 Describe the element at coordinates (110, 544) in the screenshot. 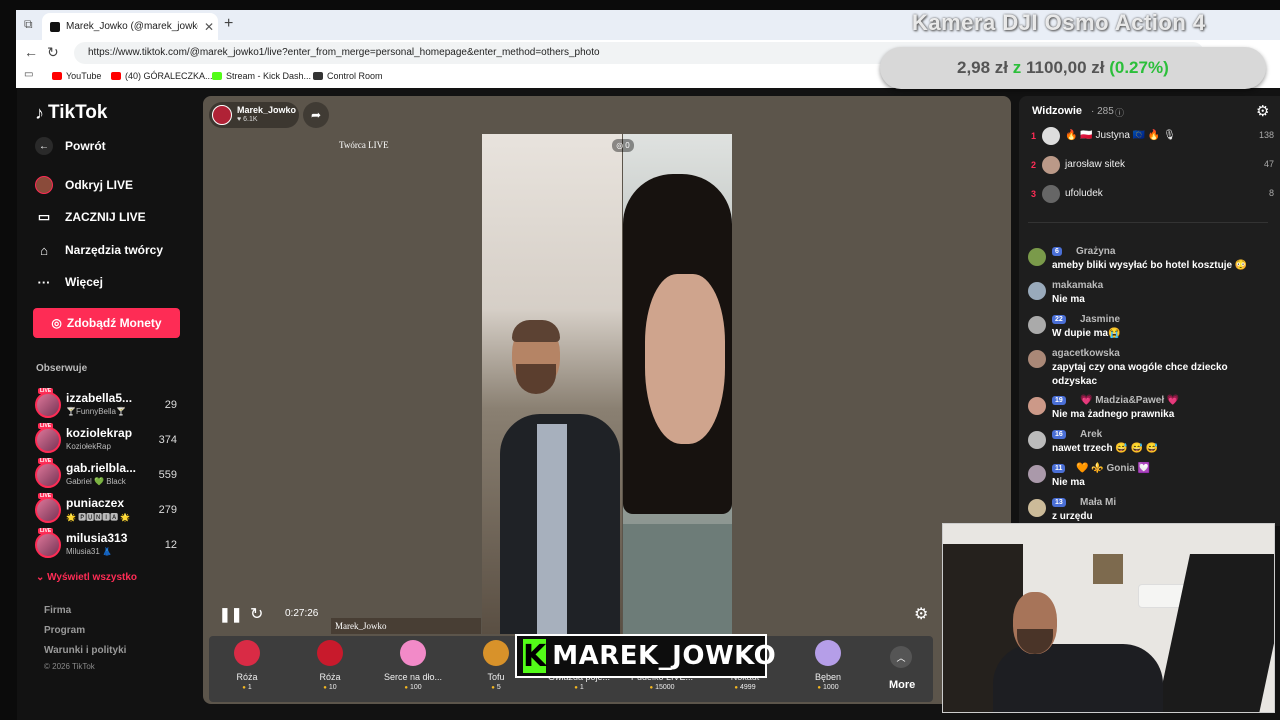

I see `following-item: LIVE milusia313 Milusia31 👗 12` at that location.